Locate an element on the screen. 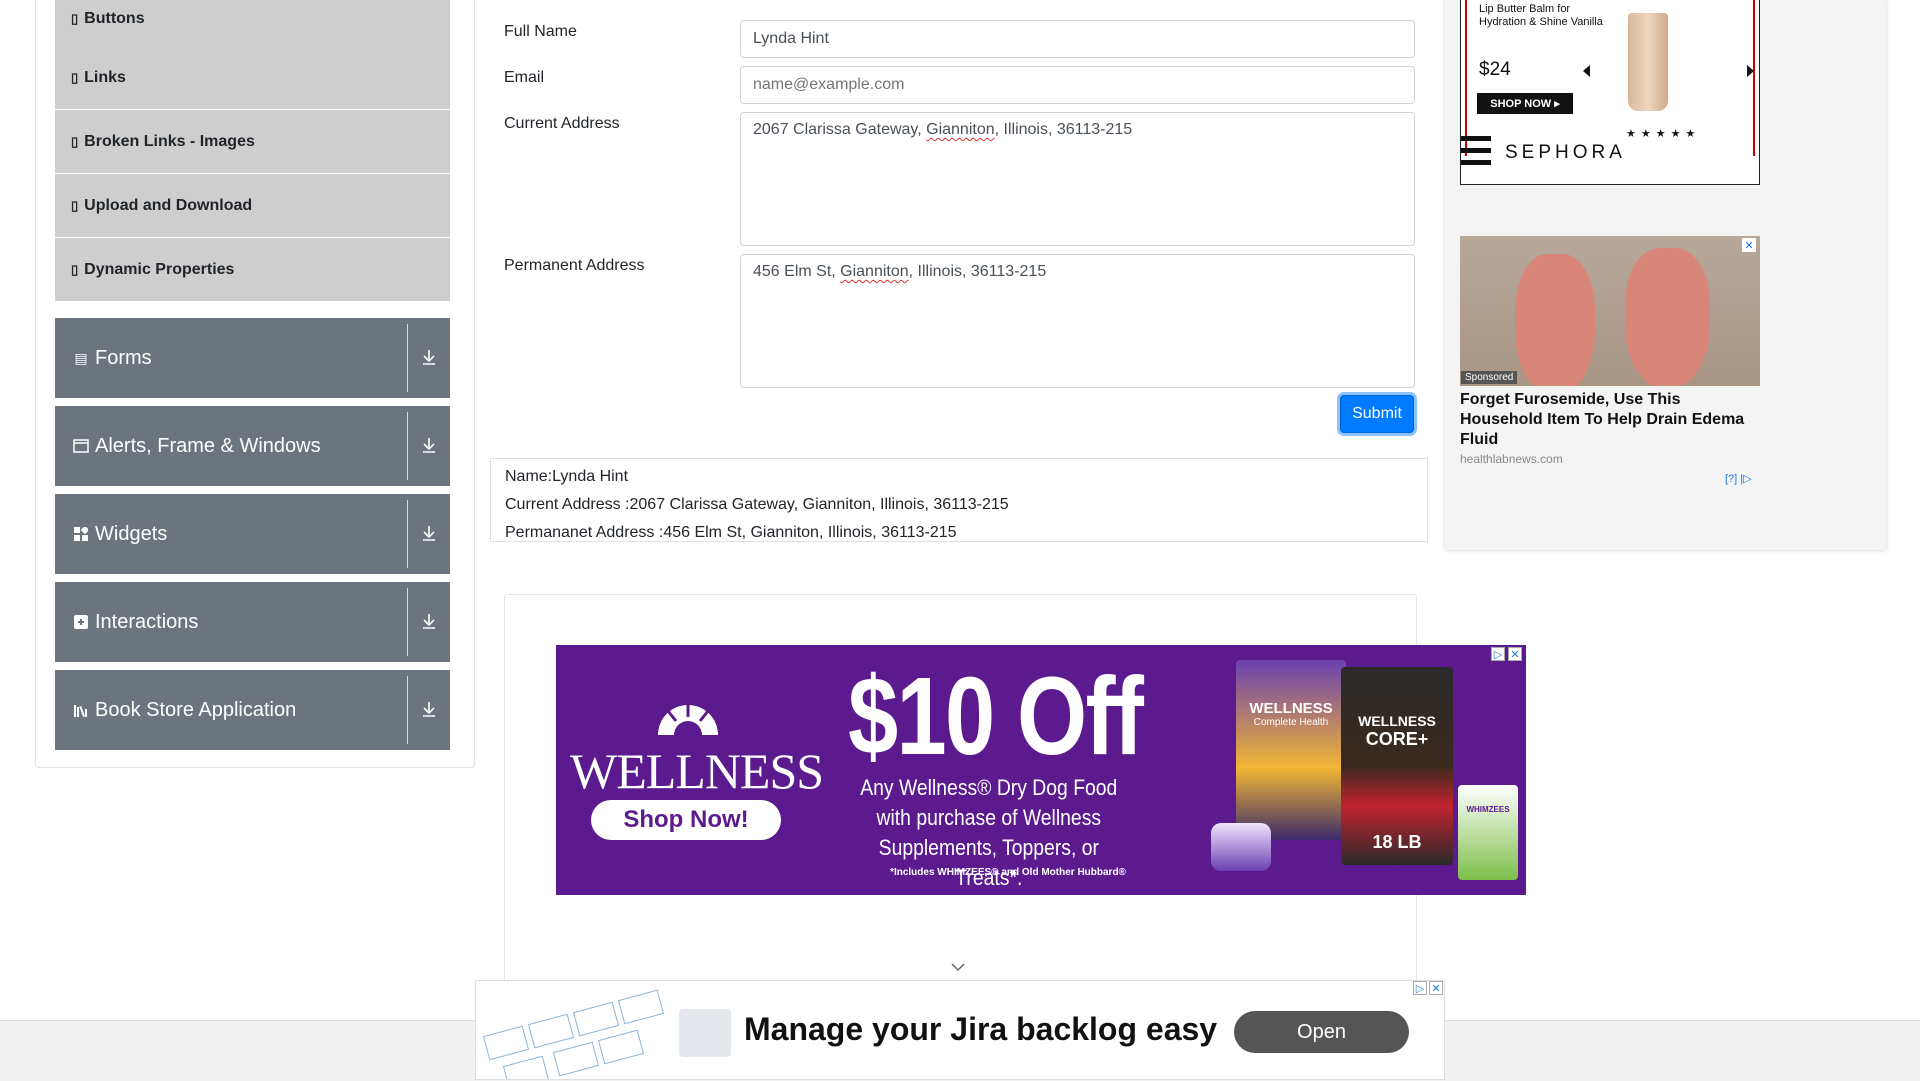 The height and width of the screenshot is (1081, 1920). address-text: 2067 Clarissa Gateway, is located at coordinates (840, 129).